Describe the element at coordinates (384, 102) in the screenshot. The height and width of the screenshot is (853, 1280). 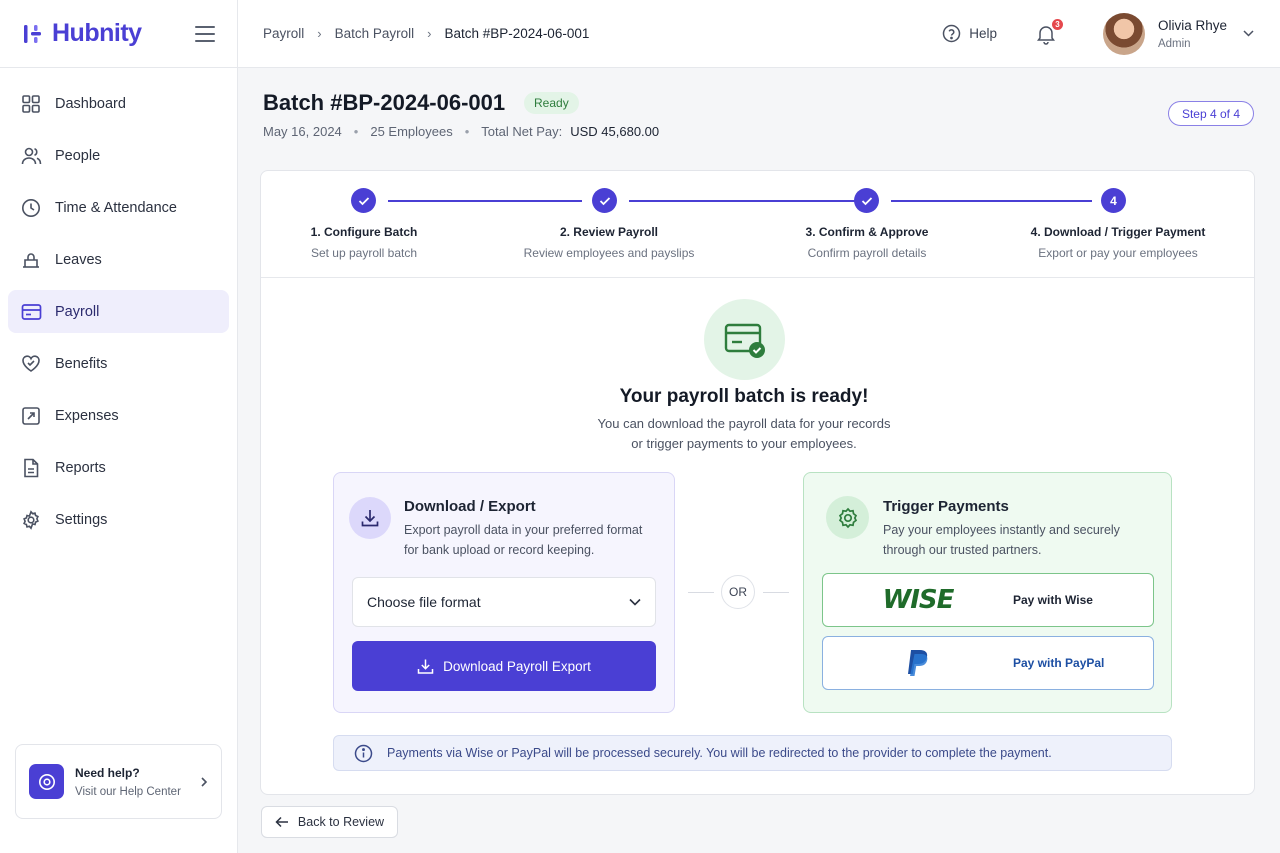
I see `page-title: Batch #BP-2024-06-001` at that location.